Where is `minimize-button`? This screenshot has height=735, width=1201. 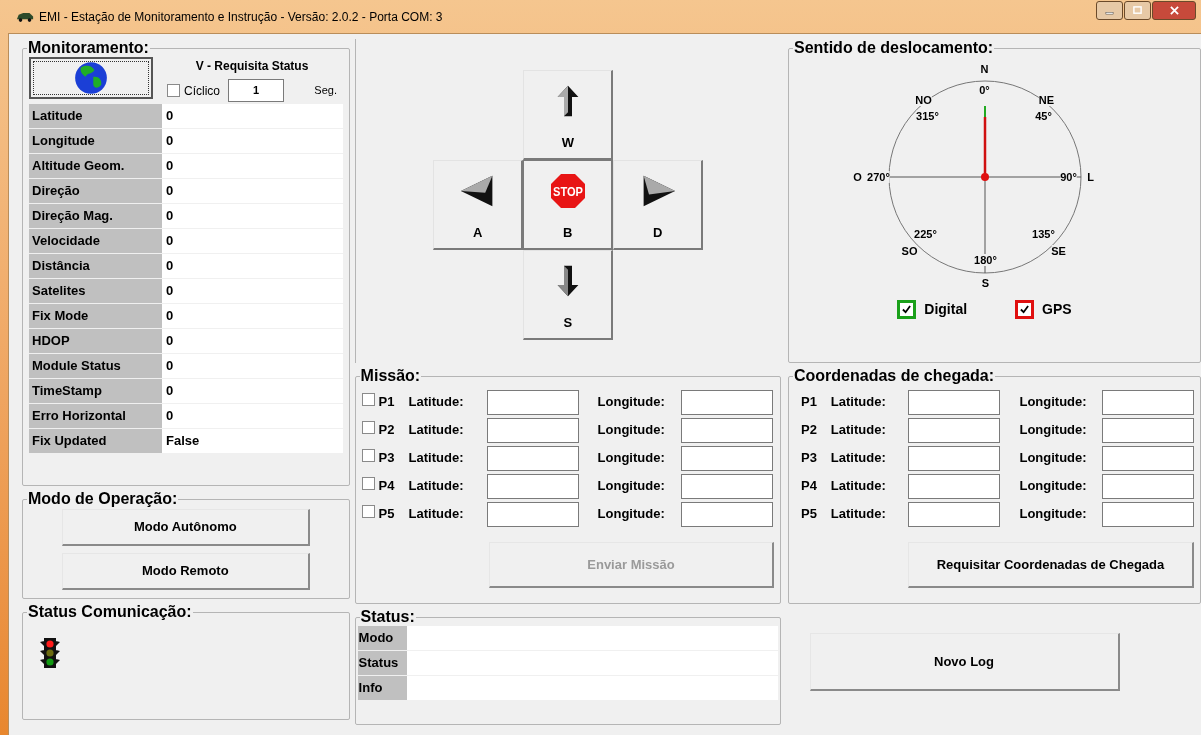 minimize-button is located at coordinates (1109, 10).